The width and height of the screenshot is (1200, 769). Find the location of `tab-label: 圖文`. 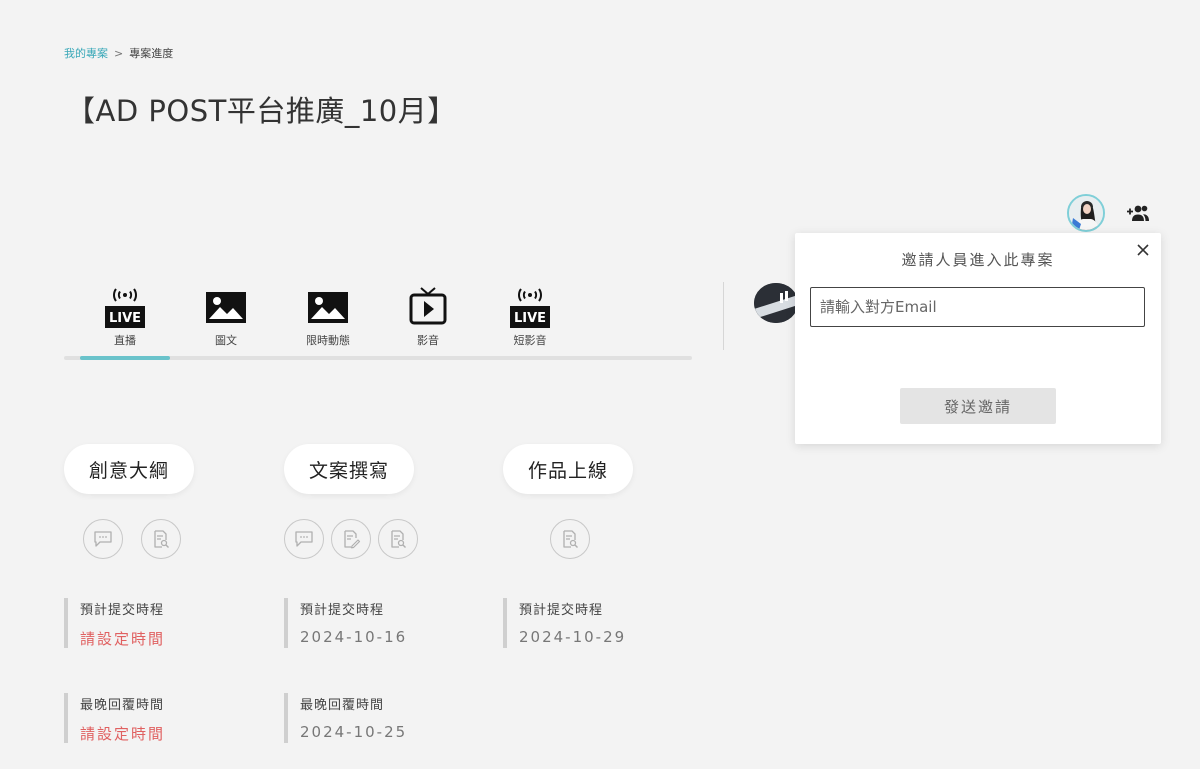

tab-label: 圖文 is located at coordinates (226, 340).